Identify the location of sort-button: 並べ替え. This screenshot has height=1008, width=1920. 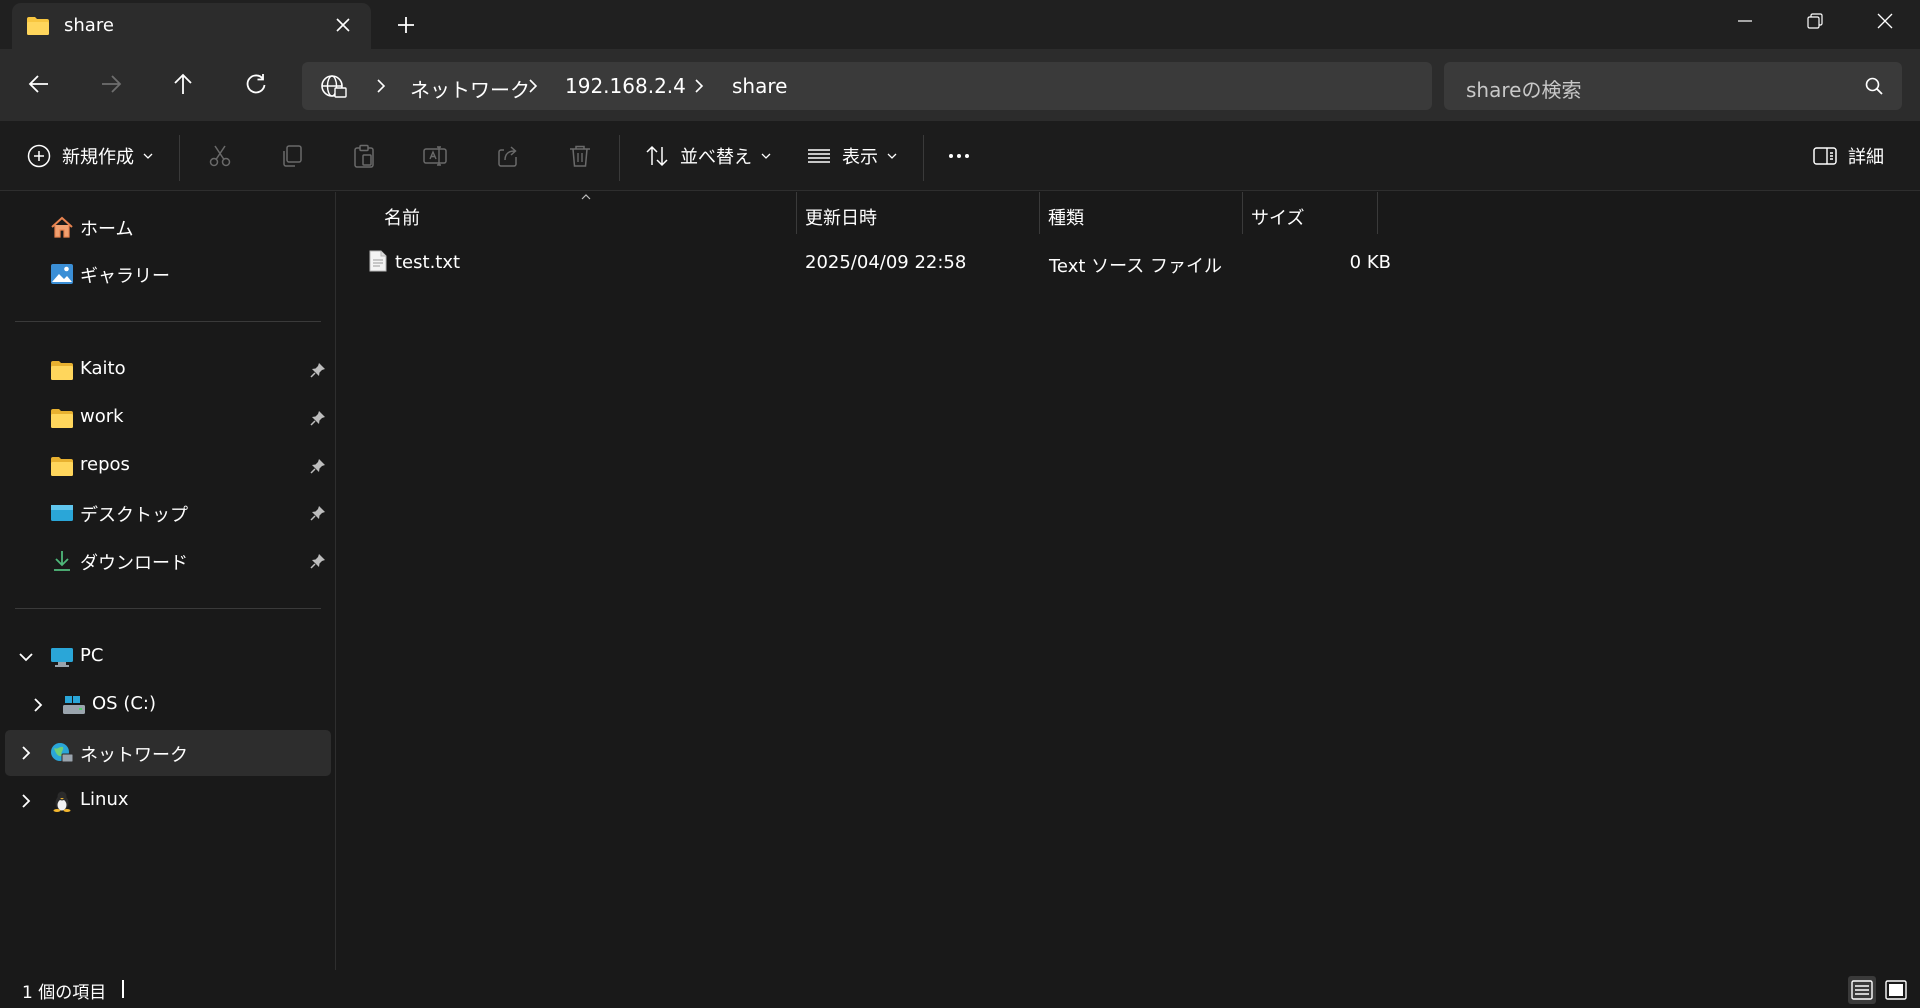
(708, 156).